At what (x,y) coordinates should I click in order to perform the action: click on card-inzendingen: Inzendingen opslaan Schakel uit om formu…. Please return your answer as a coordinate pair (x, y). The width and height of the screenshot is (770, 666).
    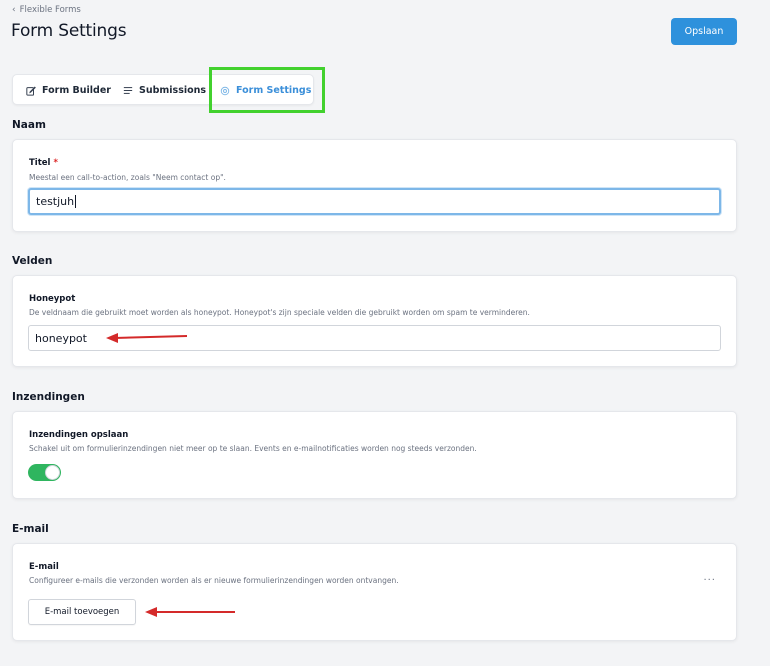
    Looking at the image, I should click on (374, 455).